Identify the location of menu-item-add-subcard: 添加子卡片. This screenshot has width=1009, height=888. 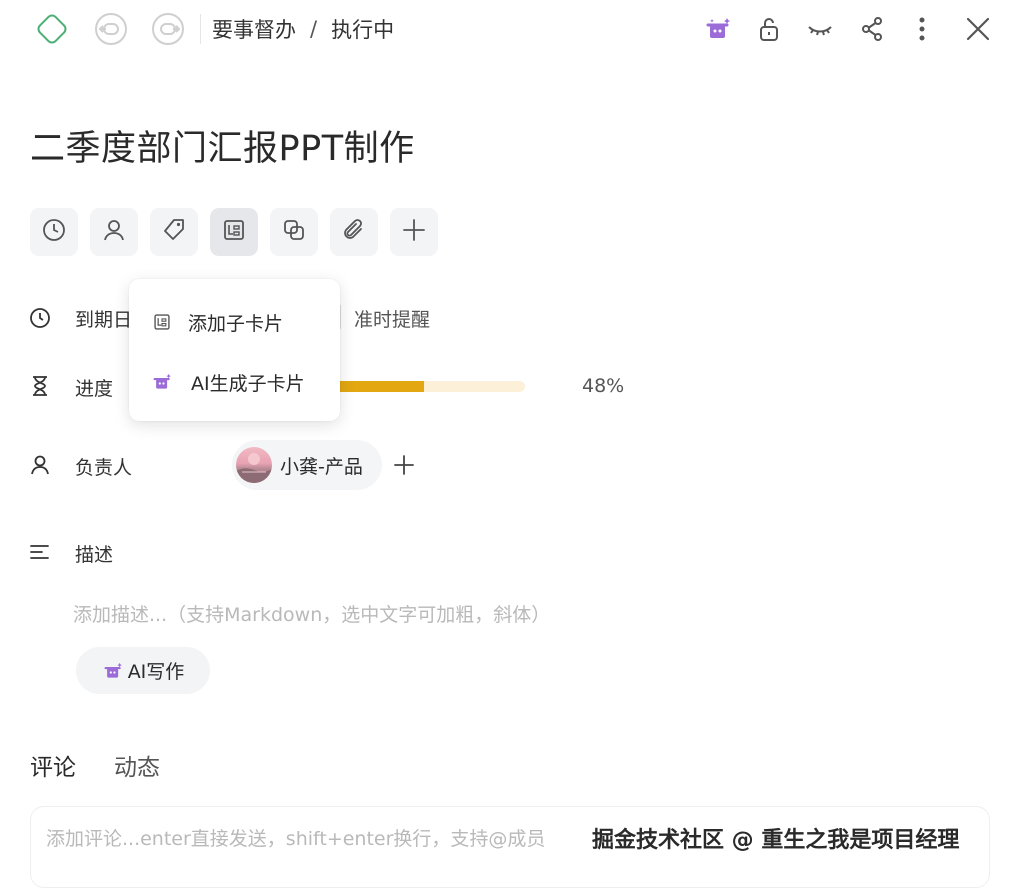
(234, 322).